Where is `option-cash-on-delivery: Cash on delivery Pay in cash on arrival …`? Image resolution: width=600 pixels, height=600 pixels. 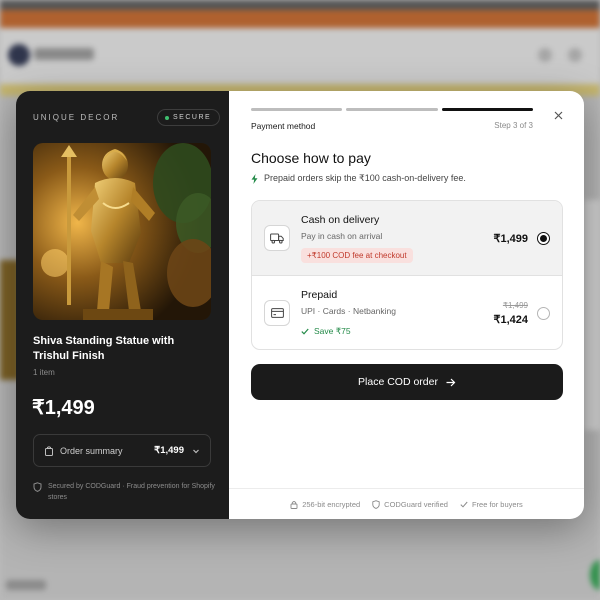
option-cash-on-delivery: Cash on delivery Pay in cash on arrival … is located at coordinates (407, 238).